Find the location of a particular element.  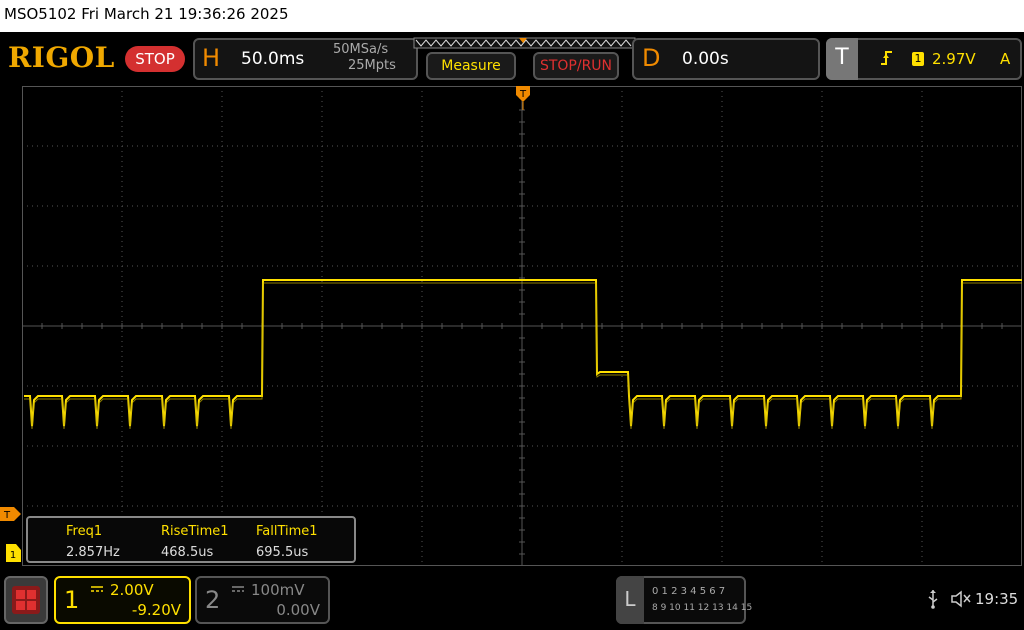

logic-letter: L is located at coordinates (630, 599).